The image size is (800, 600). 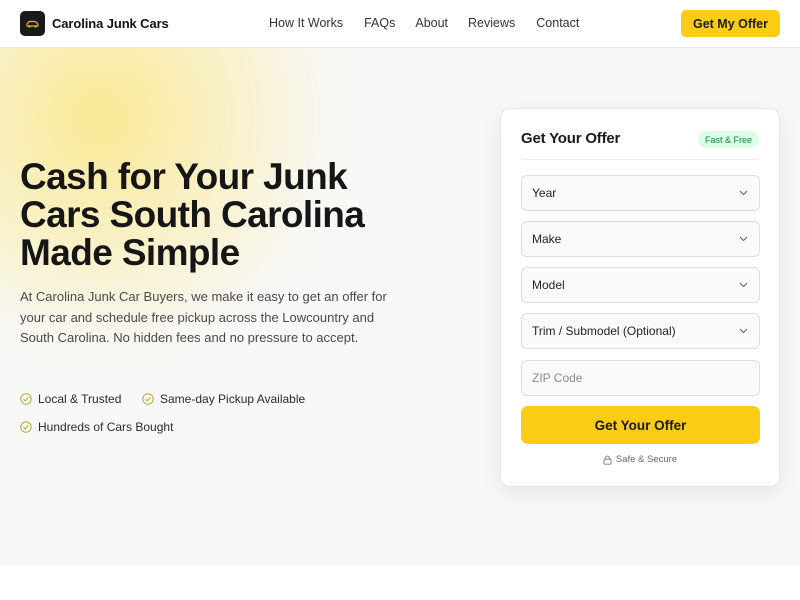 What do you see at coordinates (646, 459) in the screenshot?
I see `secure-note-label: Safe & Secure` at bounding box center [646, 459].